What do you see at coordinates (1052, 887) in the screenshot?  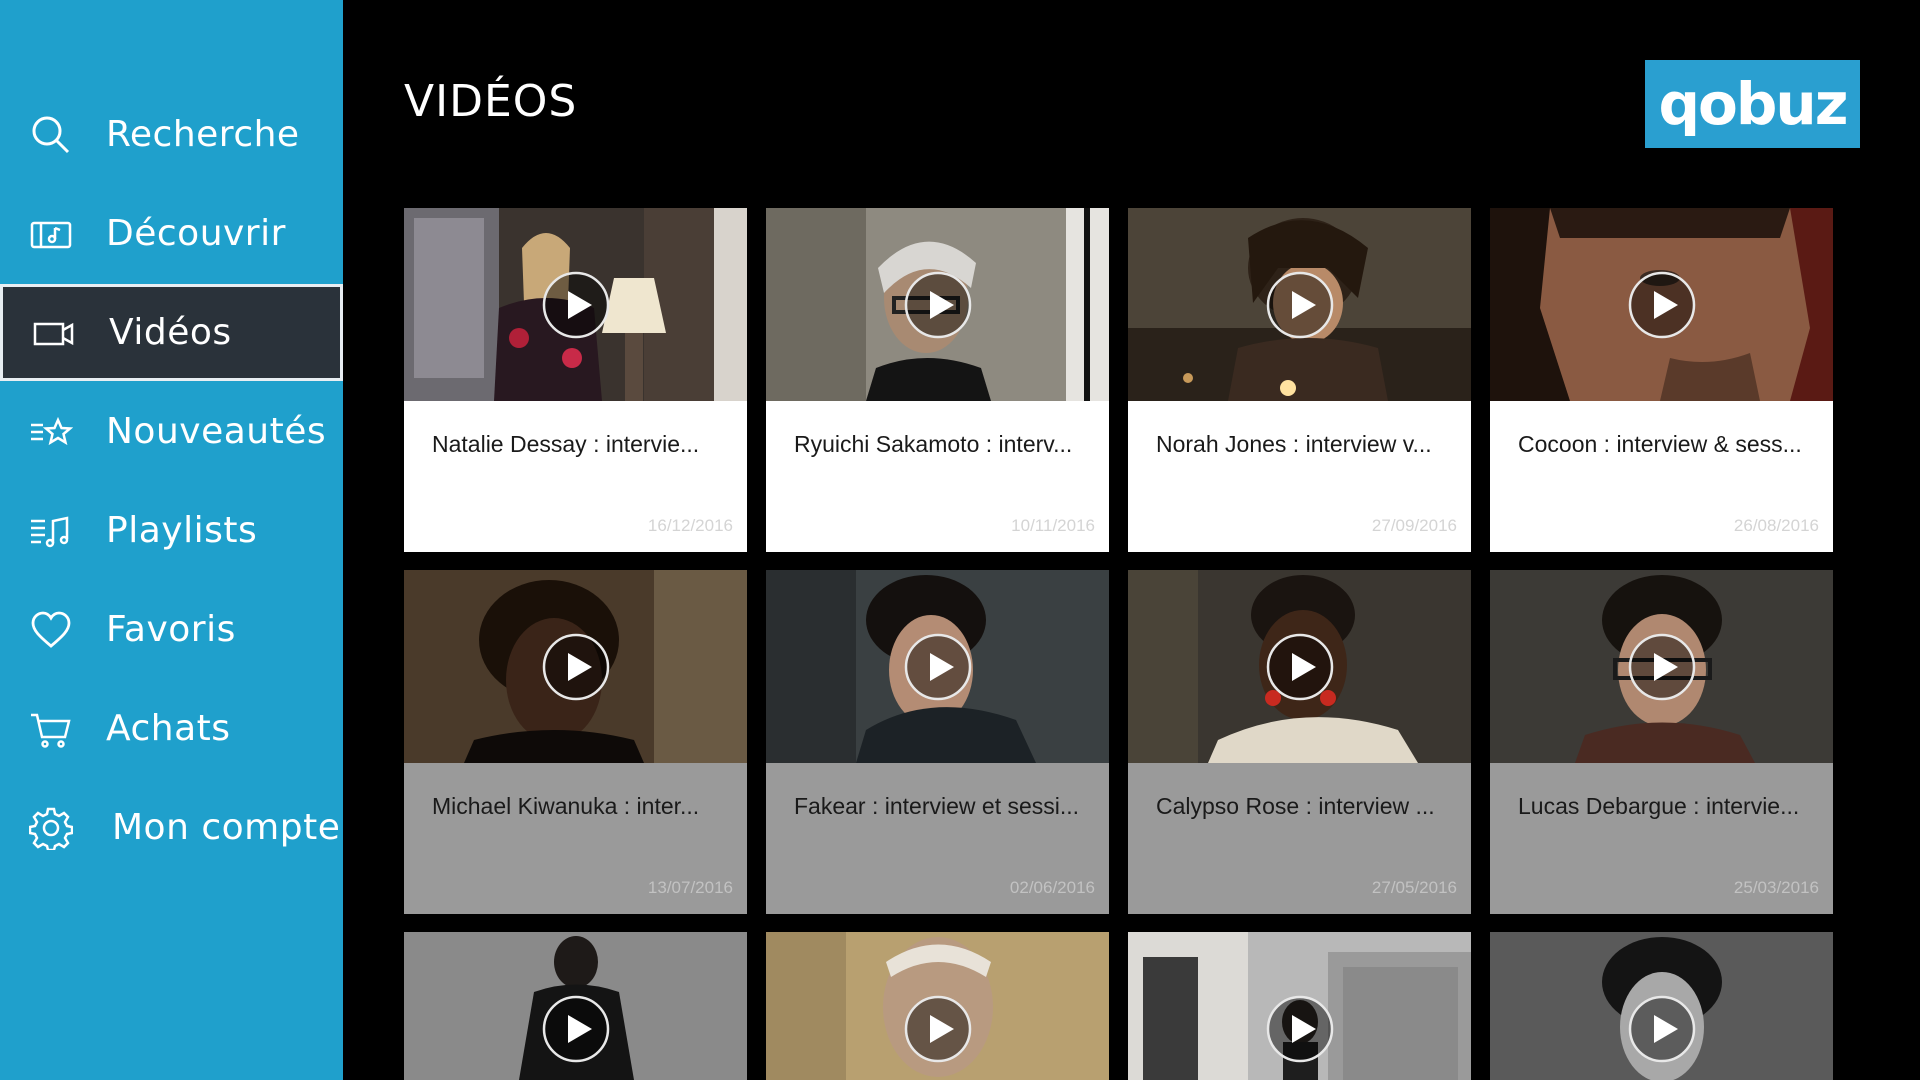 I see `video-date: 02/06/2016` at bounding box center [1052, 887].